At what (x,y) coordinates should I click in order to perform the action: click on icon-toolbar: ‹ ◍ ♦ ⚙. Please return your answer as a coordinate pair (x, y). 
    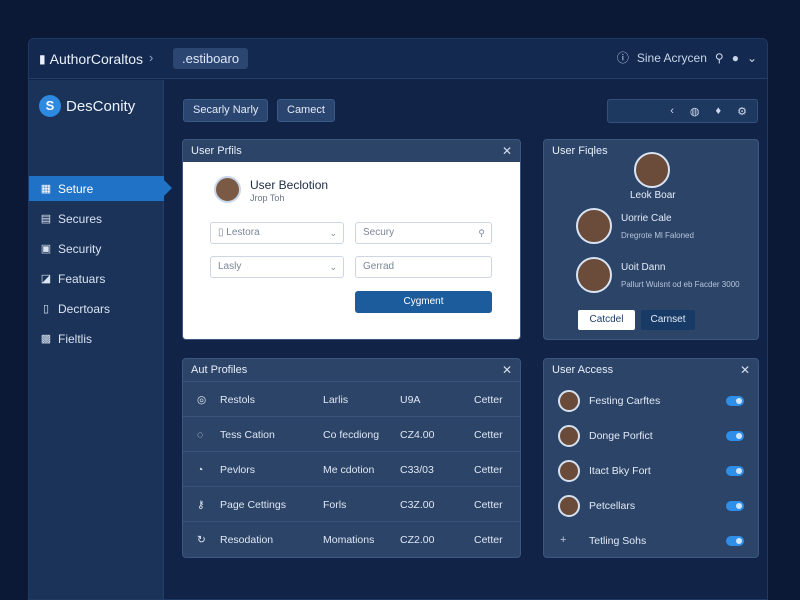
    Looking at the image, I should click on (682, 111).